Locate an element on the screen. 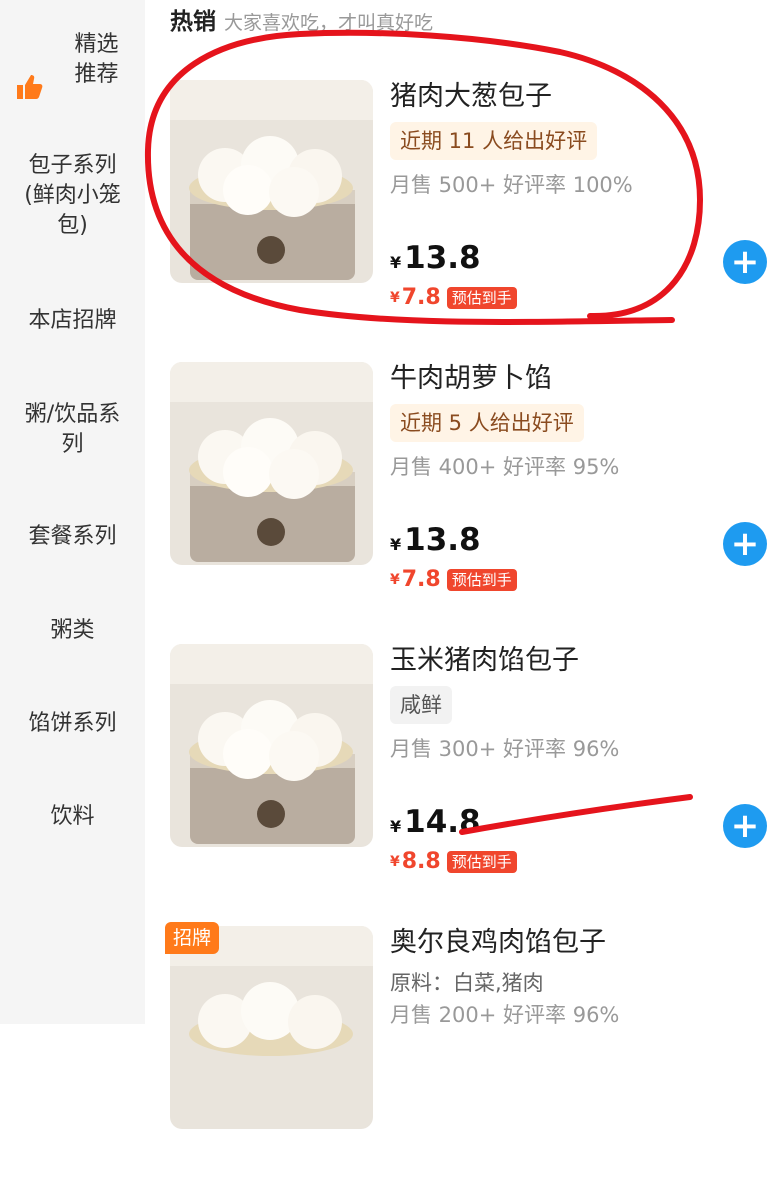  sidebar-item-label: 馅饼系列 is located at coordinates (72, 723).